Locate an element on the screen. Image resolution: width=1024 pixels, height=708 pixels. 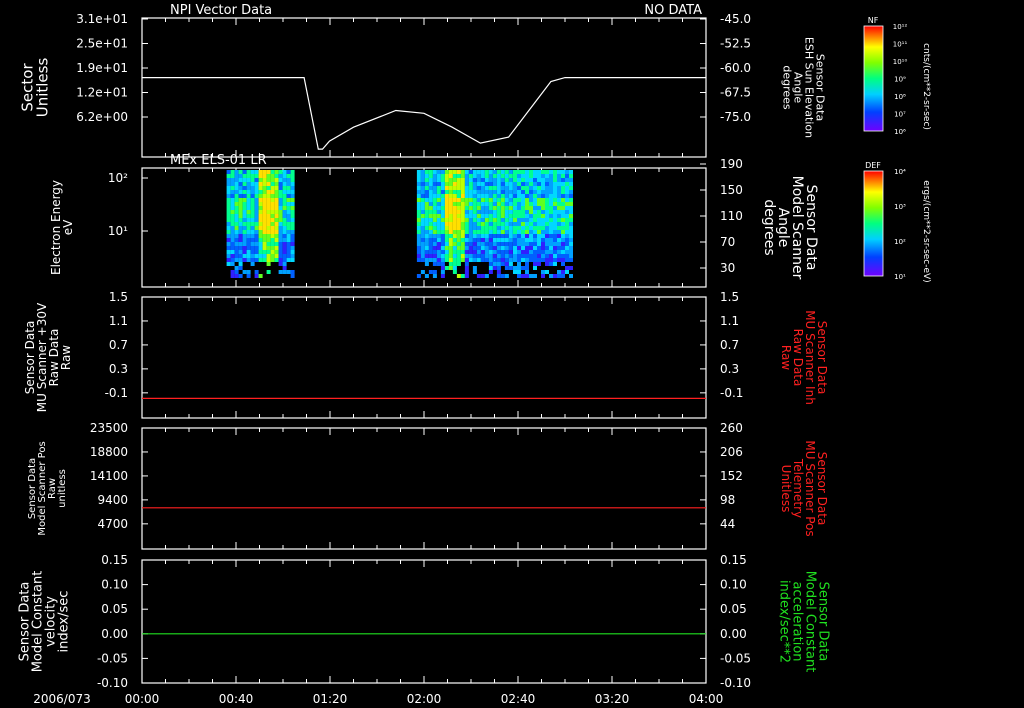
y-tick-label-right: 0.15 is located at coordinates (733, 560).